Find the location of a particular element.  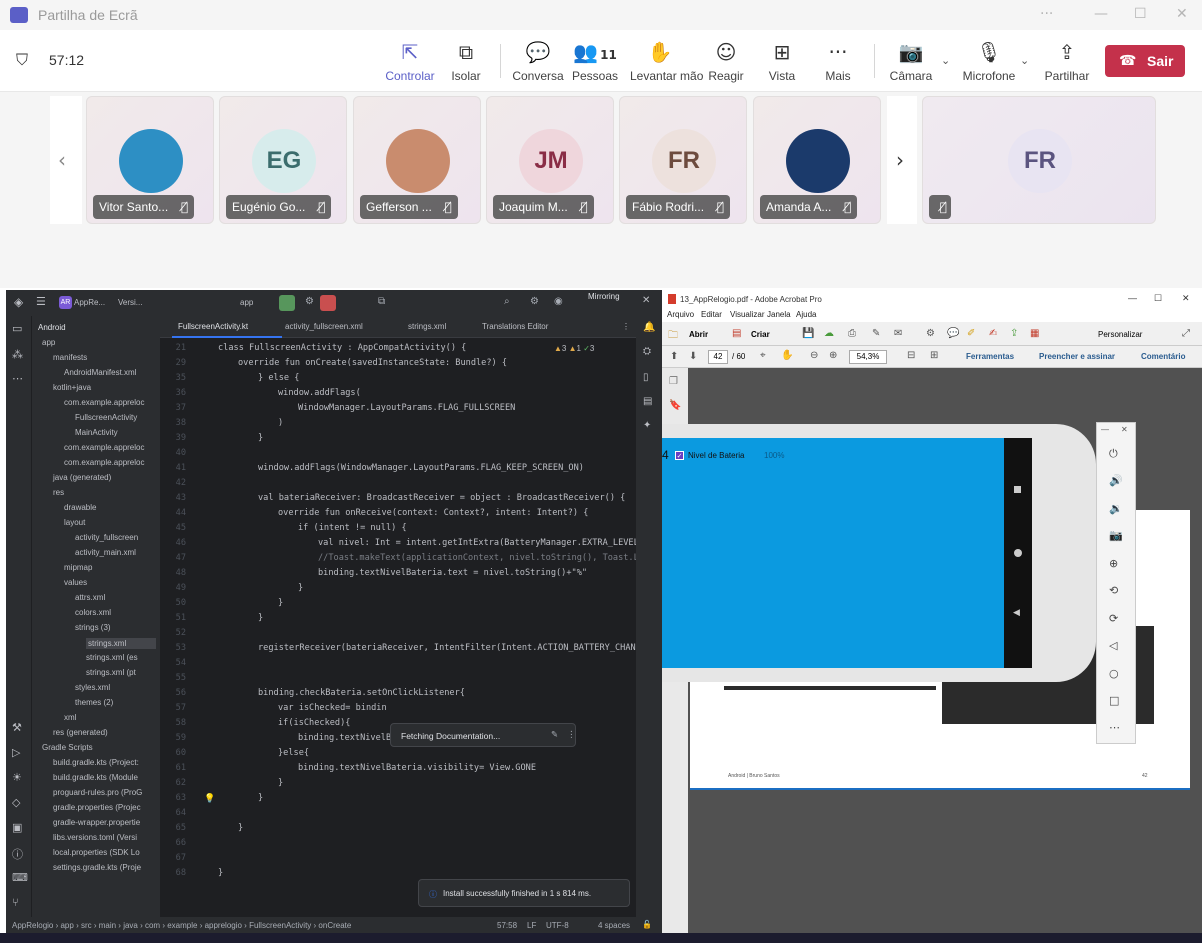

project-tree-item: build.gradle.kts (Project: is located at coordinates (96, 762).